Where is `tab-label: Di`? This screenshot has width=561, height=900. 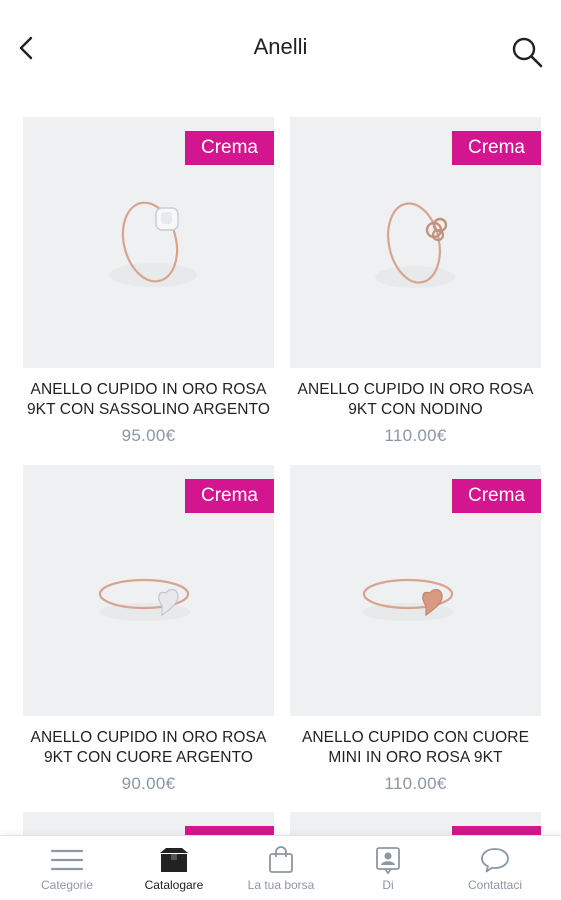
tab-label: Di is located at coordinates (388, 885).